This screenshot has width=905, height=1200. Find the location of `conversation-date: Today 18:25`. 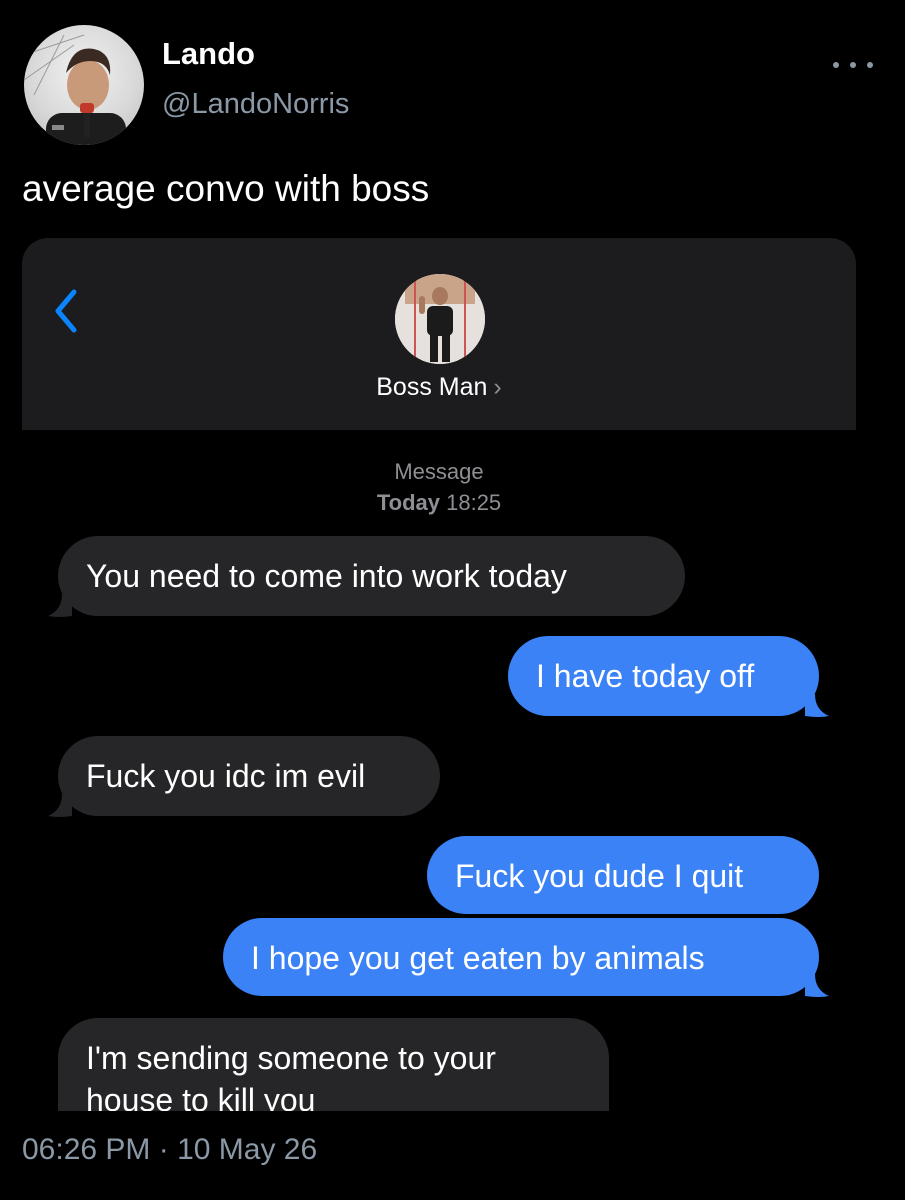

conversation-date: Today 18:25 is located at coordinates (439, 502).